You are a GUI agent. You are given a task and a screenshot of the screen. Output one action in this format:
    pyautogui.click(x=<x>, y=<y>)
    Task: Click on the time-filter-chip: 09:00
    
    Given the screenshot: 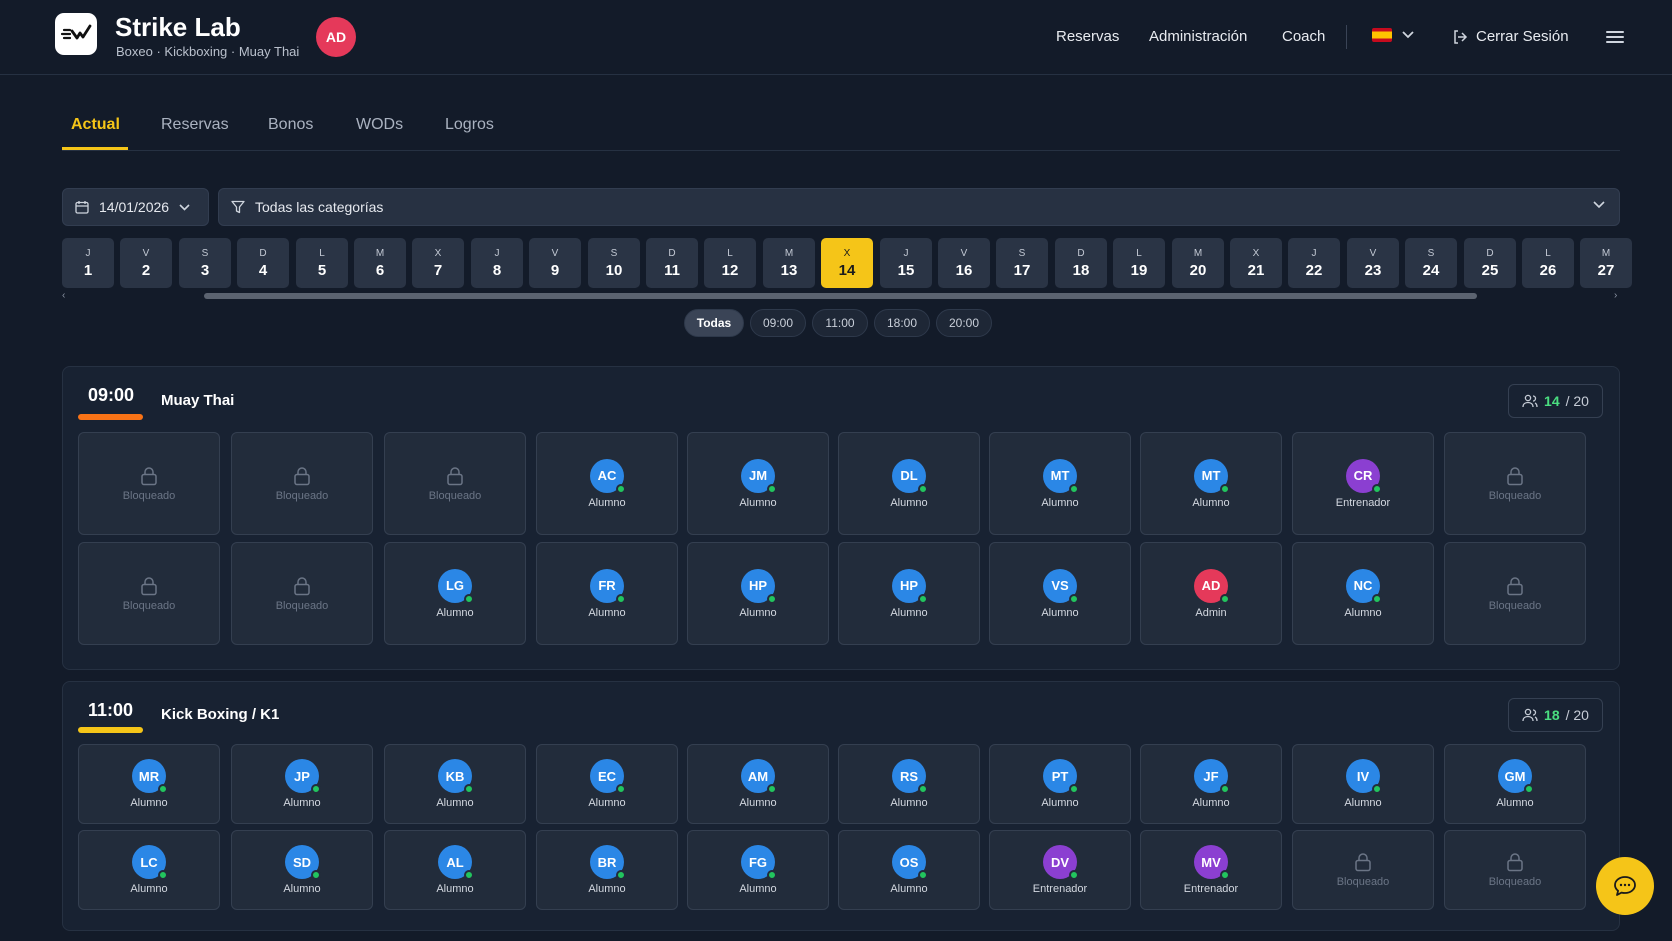 What is the action you would take?
    pyautogui.click(x=778, y=323)
    